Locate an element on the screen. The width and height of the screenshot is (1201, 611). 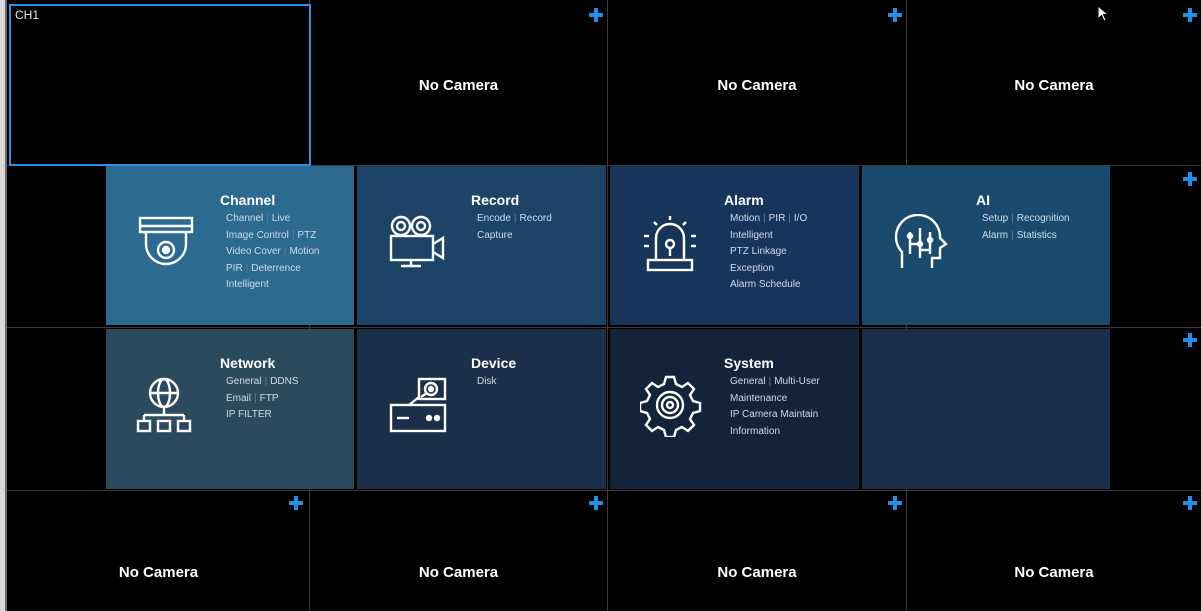
menu-tile-title: System is located at coordinates (749, 363).